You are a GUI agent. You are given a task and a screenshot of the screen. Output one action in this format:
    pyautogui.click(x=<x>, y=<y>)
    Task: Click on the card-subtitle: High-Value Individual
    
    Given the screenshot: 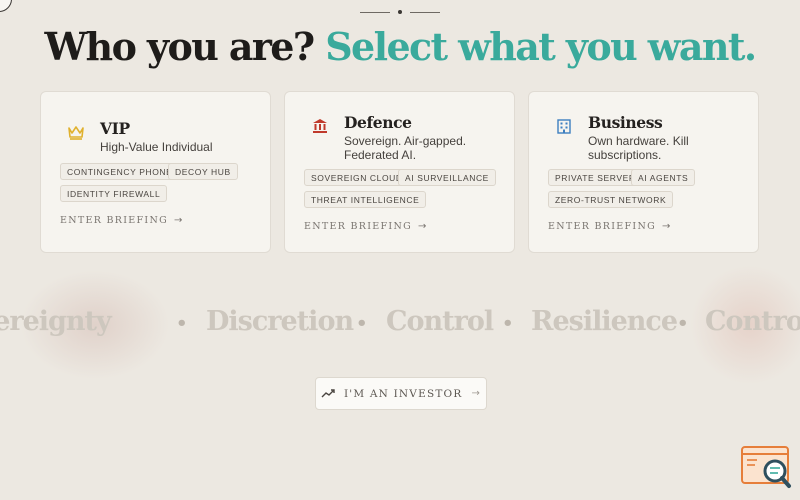 What is the action you would take?
    pyautogui.click(x=156, y=147)
    